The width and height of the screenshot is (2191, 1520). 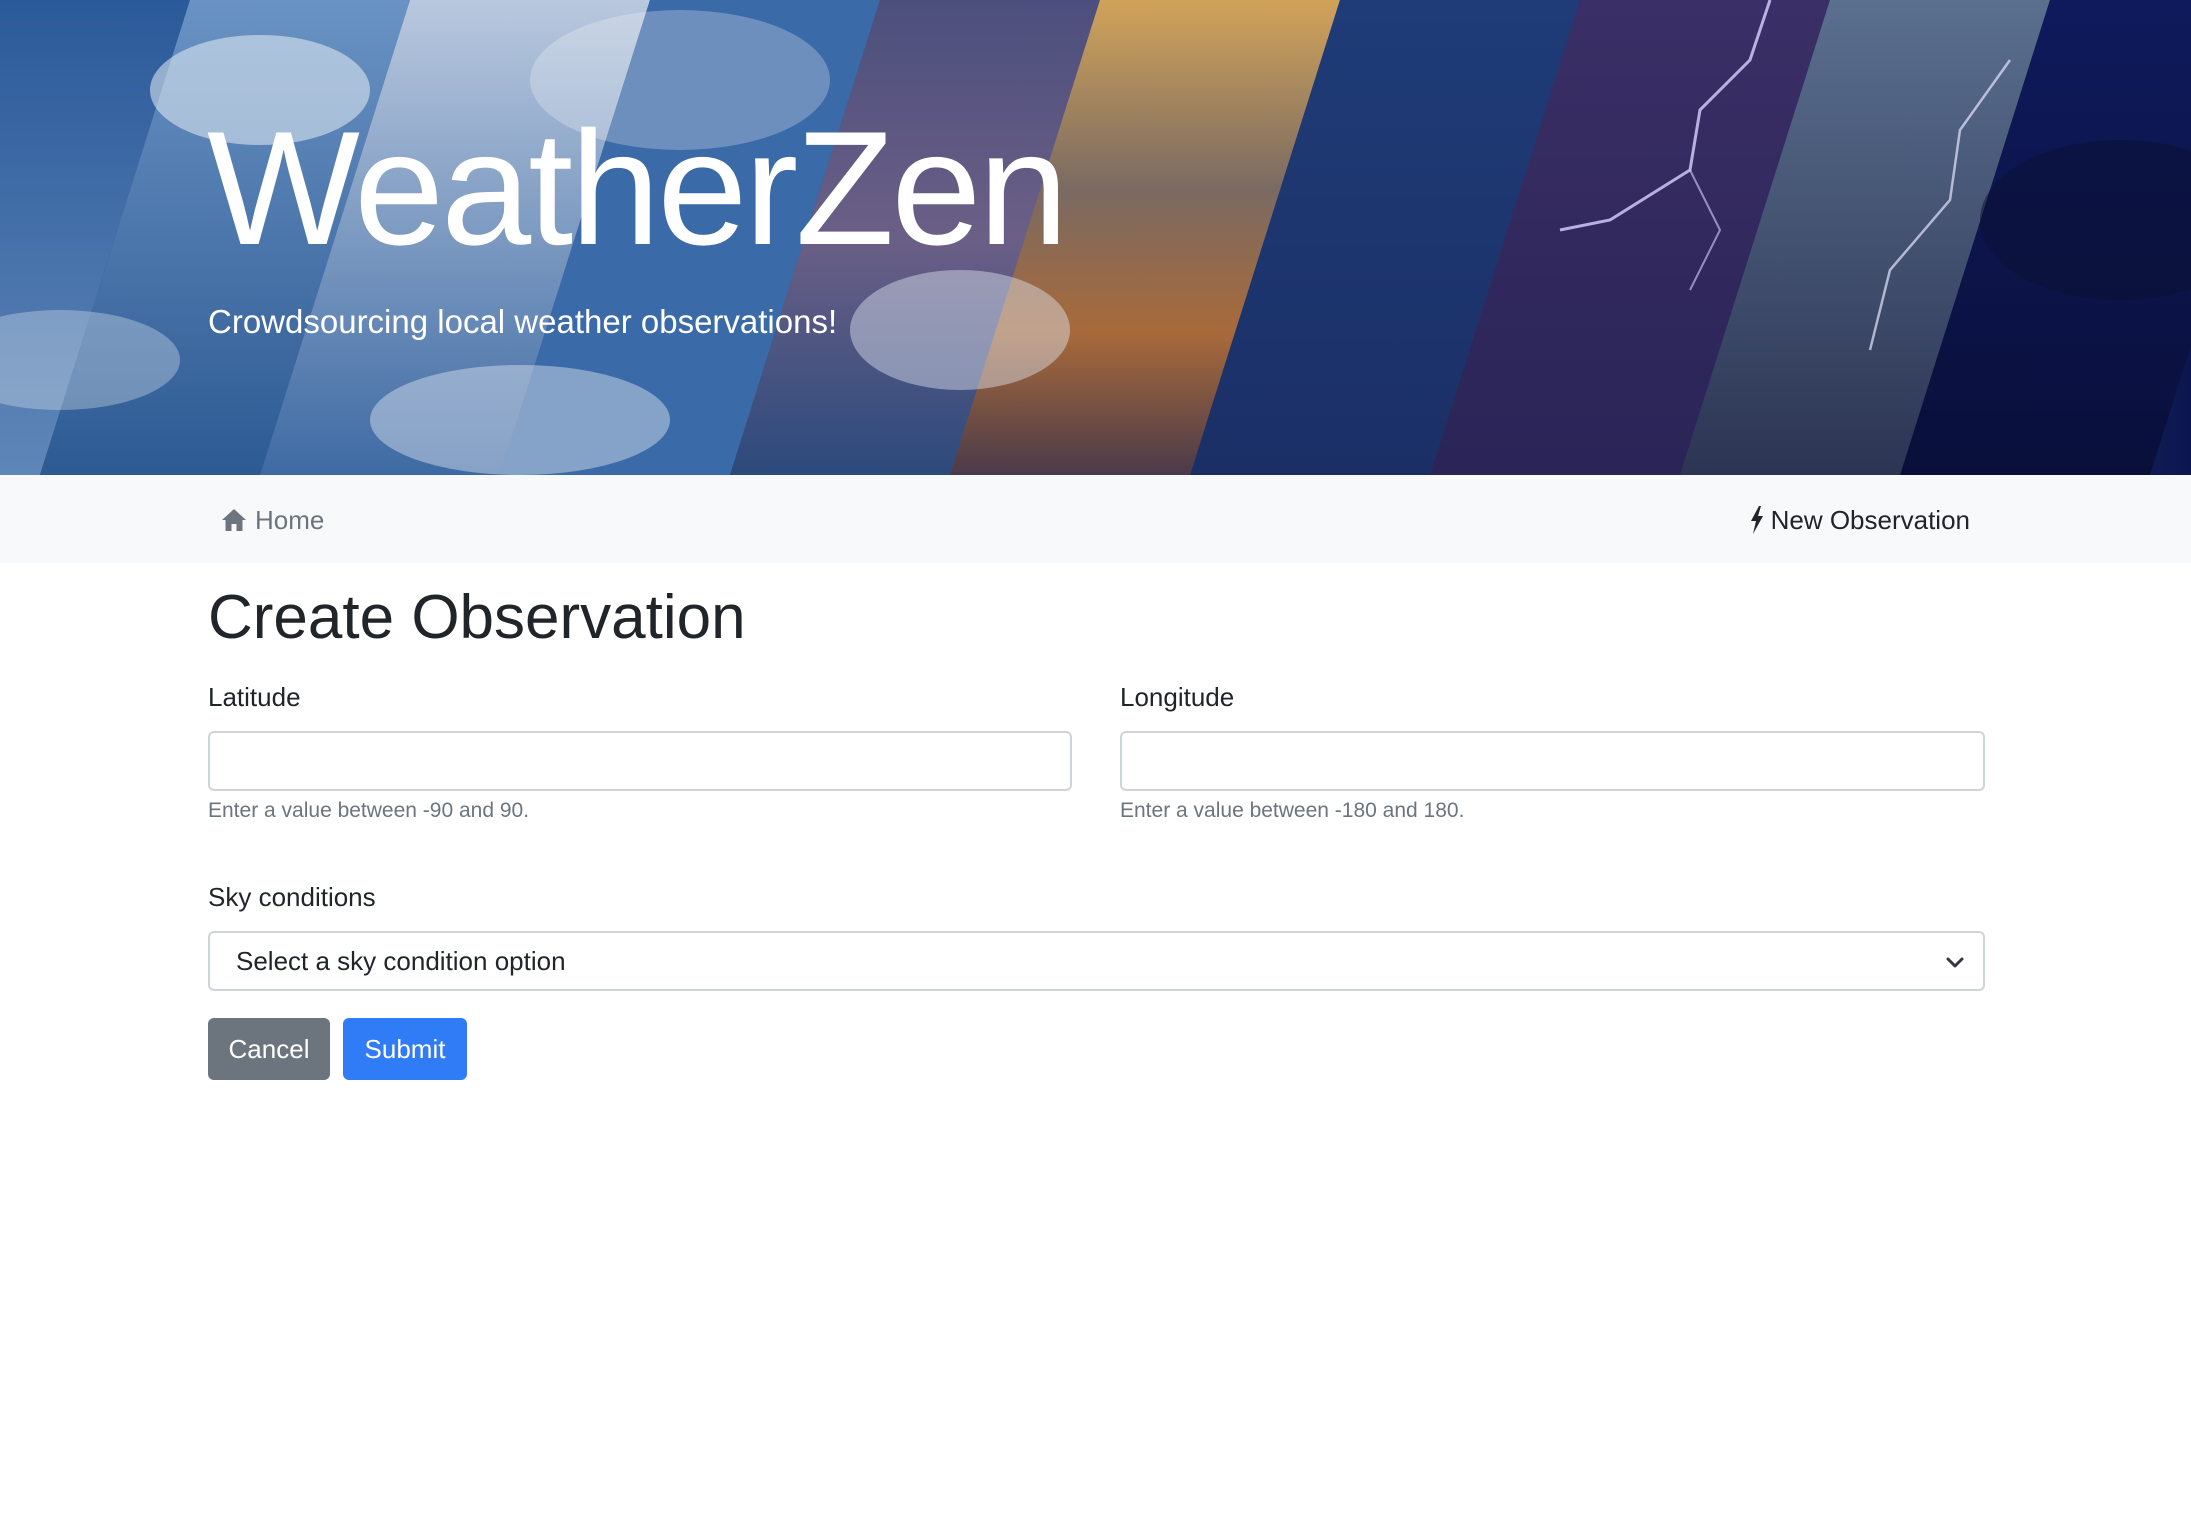 I want to click on sky-conditions-selected-value: Select a sky condition option, so click(x=401, y=960).